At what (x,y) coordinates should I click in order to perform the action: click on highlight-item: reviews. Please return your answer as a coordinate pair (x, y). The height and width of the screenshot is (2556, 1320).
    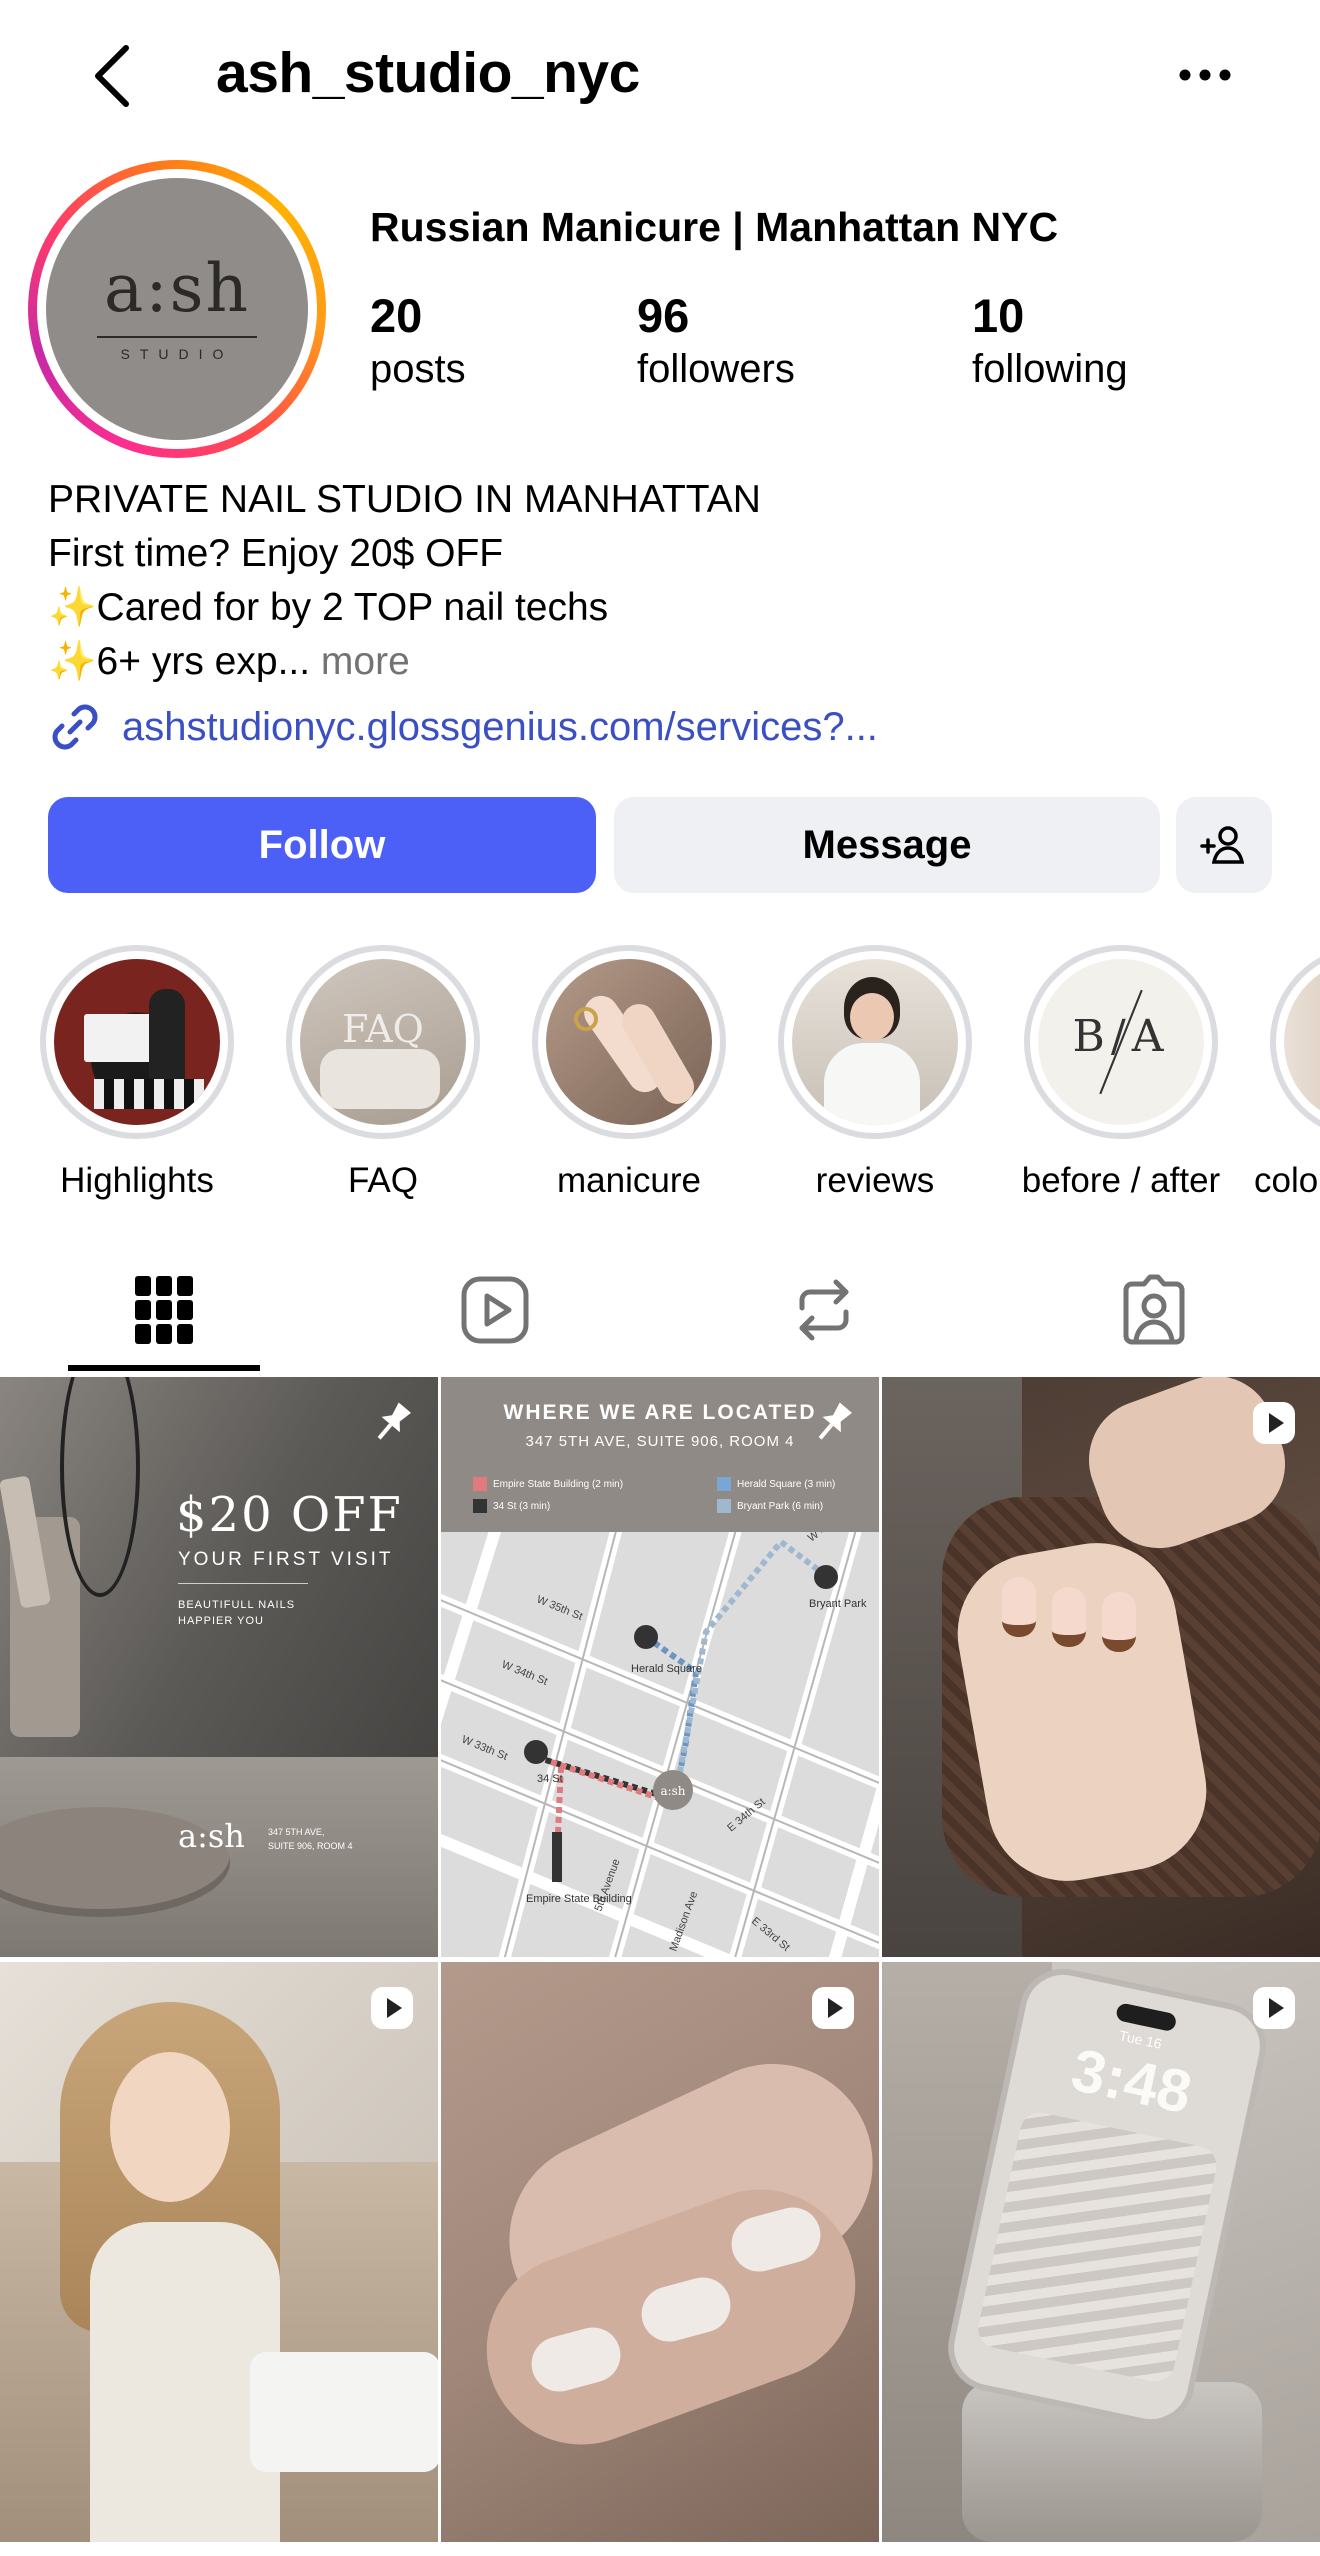
    Looking at the image, I should click on (875, 1075).